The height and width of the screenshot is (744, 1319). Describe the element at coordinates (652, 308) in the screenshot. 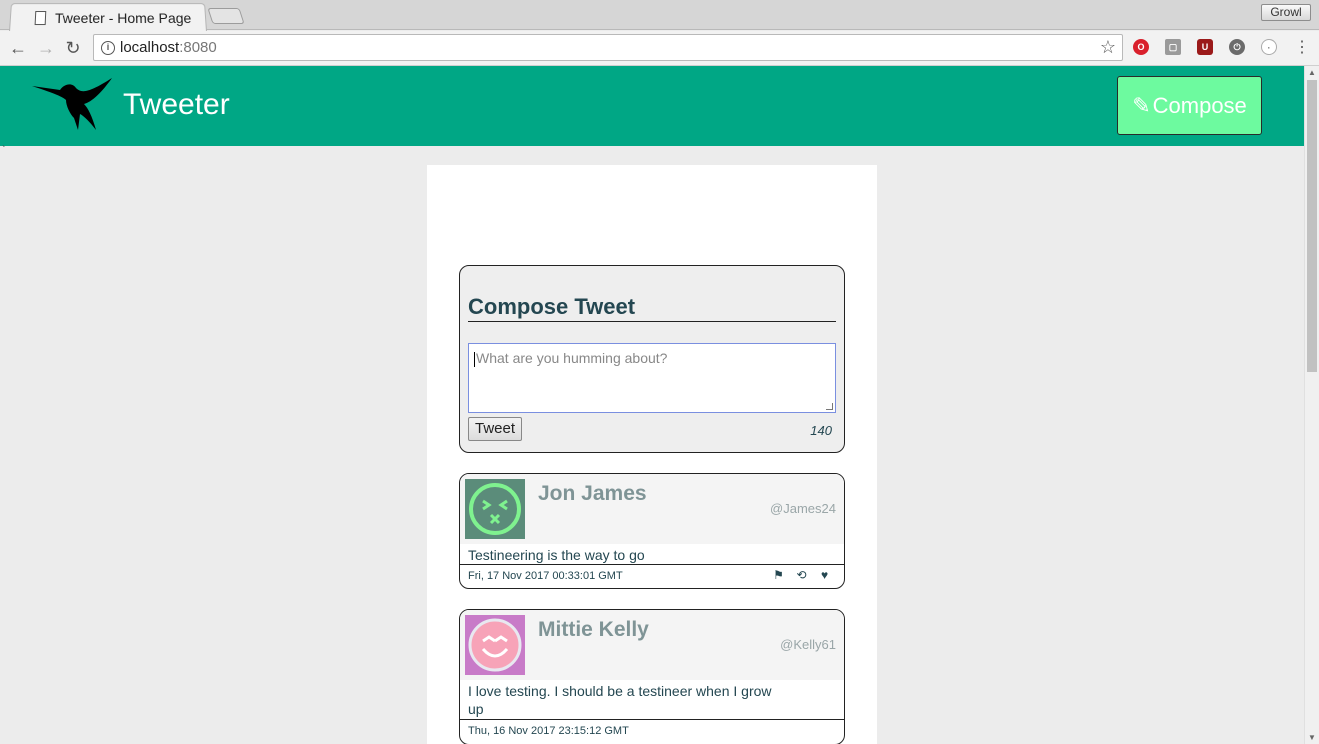

I see `compose-title: Compose Tweet` at that location.